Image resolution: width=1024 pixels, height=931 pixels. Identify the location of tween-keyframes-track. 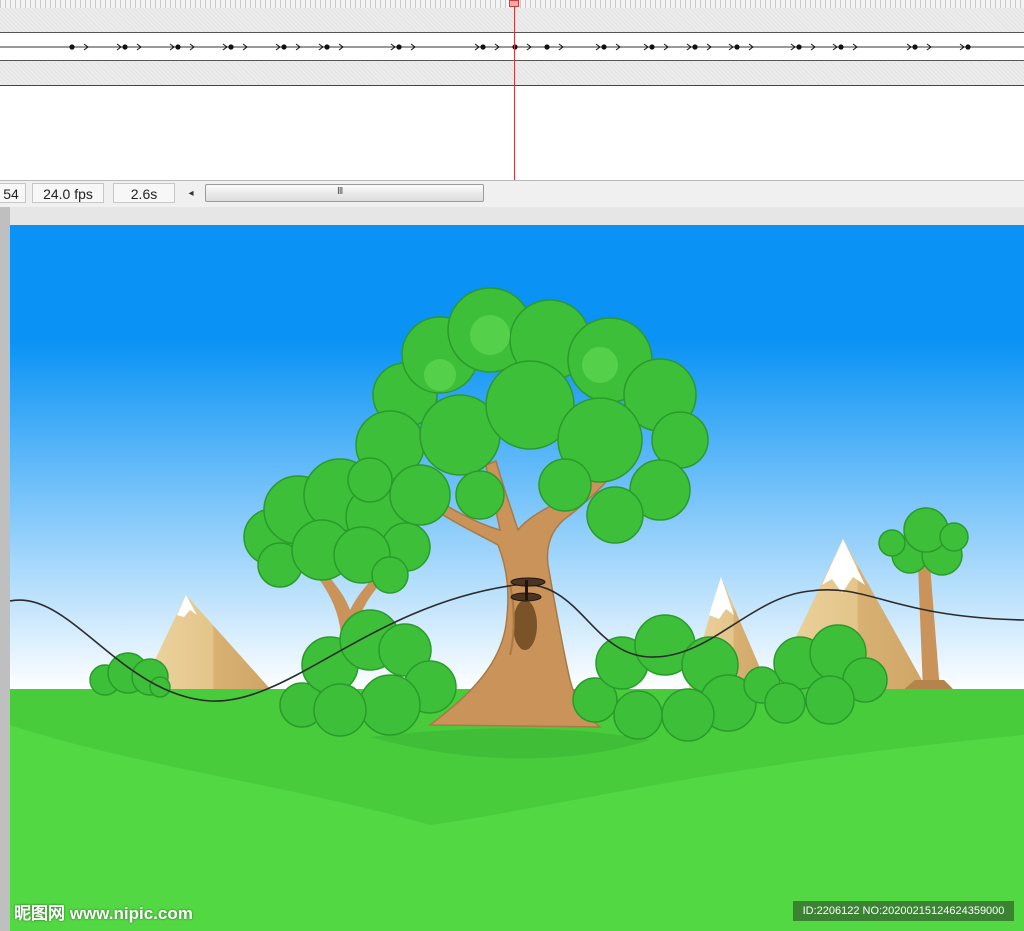
(512, 46).